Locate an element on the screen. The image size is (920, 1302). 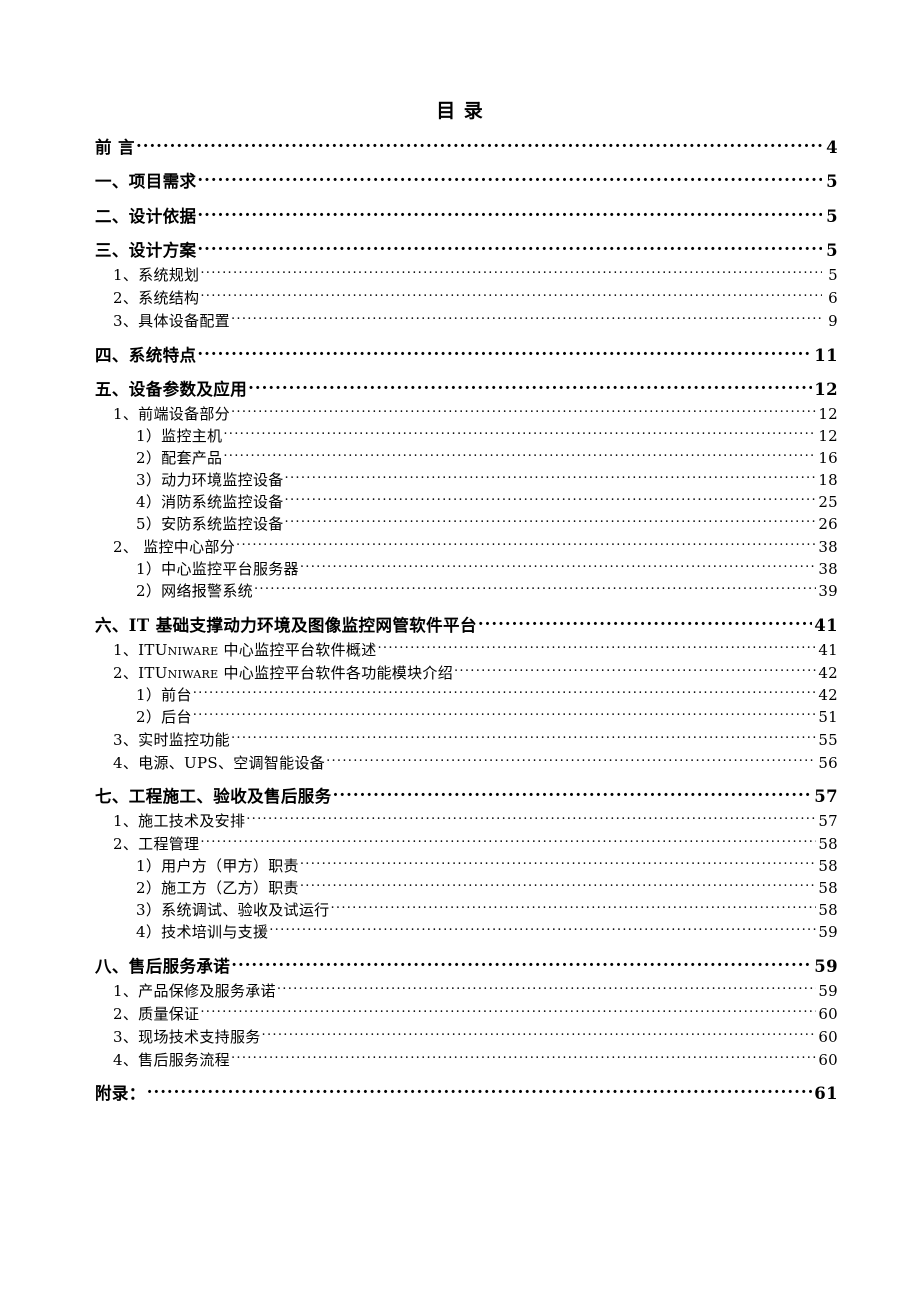
toc-entry: 3）动力环境监控设备 18 is located at coordinates (460, 479).